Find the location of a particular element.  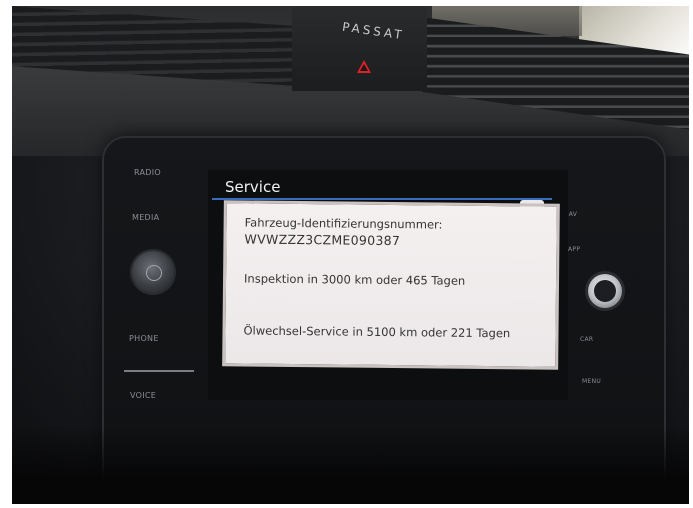

inspection-text: Inspektion in 3000 km oder 465 Tagen is located at coordinates (354, 279).